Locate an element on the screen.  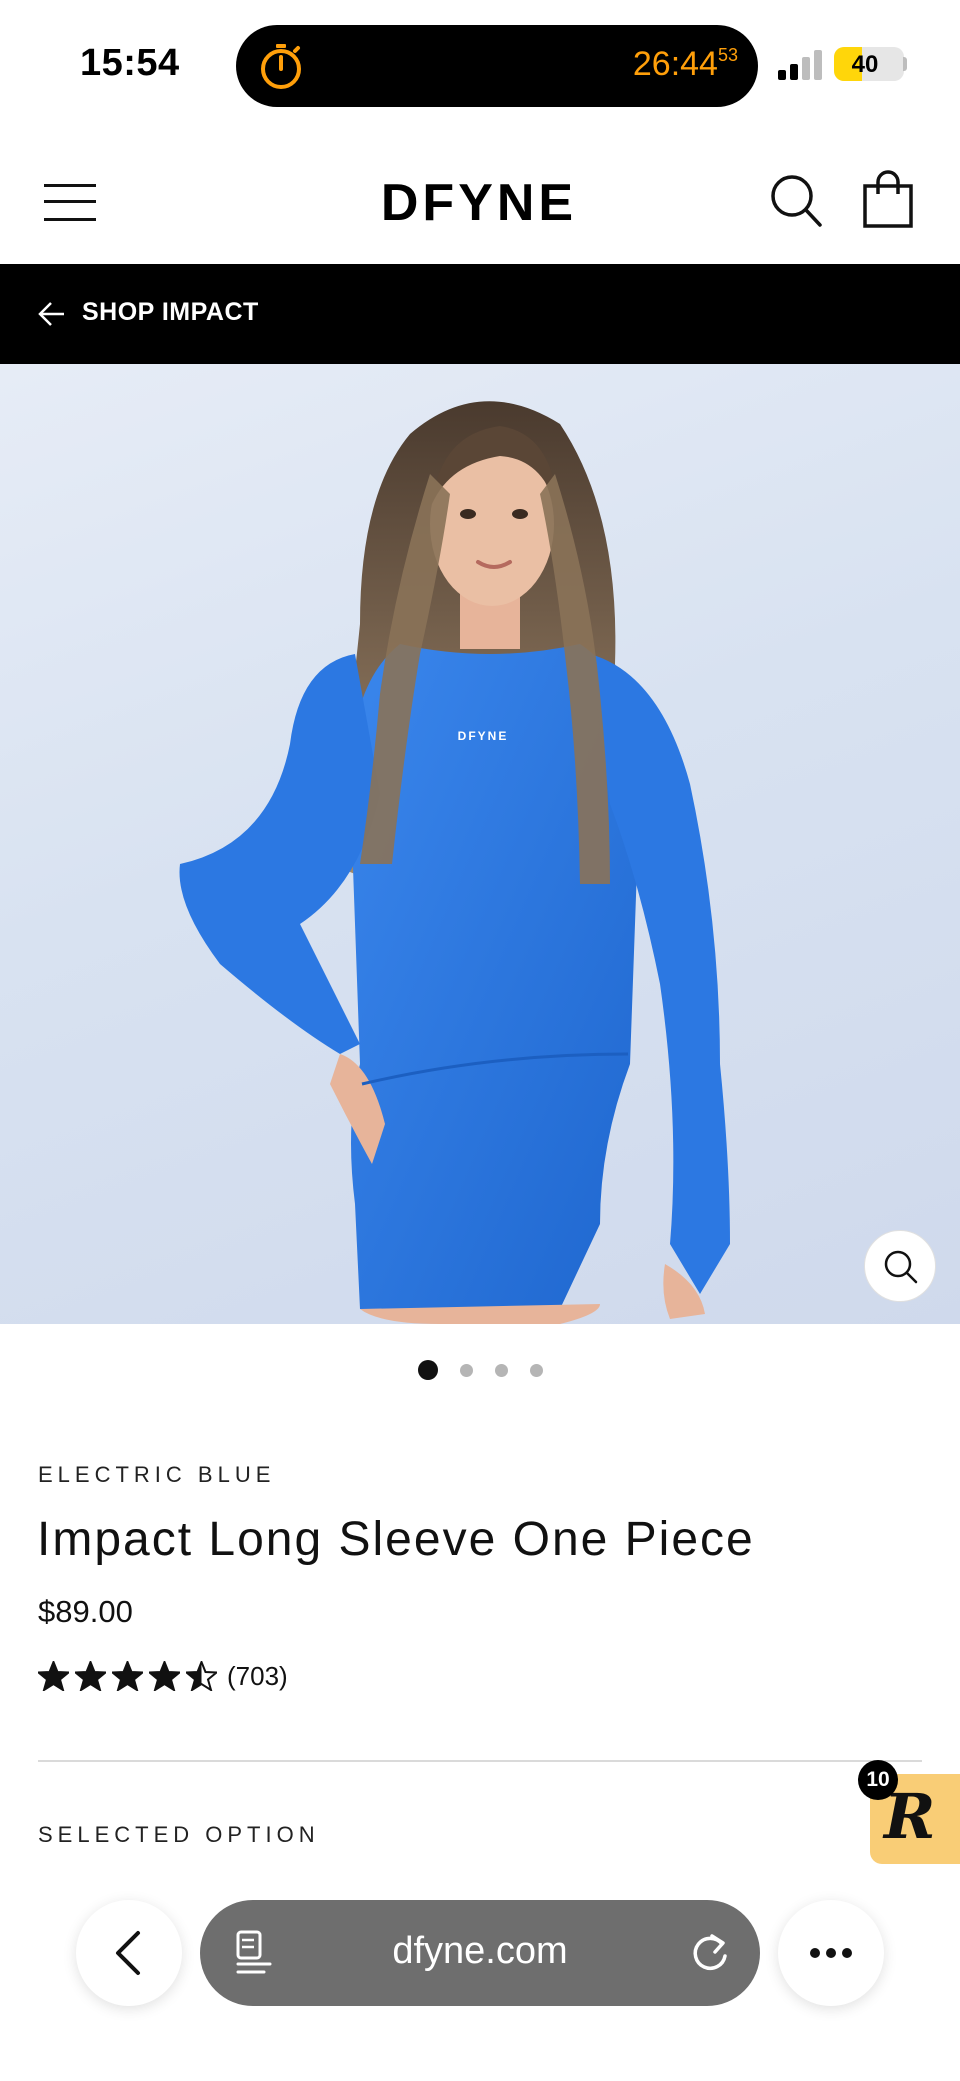
zoom-icon is located at coordinates (901, 1267).